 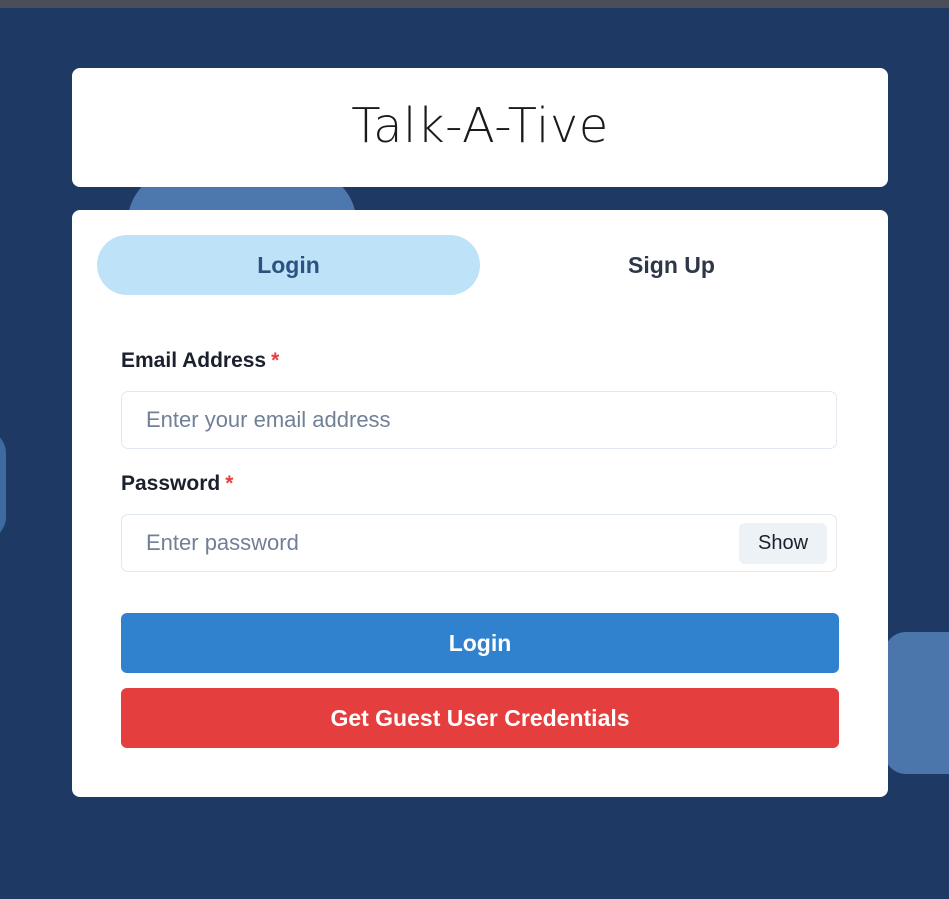 What do you see at coordinates (783, 543) in the screenshot?
I see `show-password-button: Show` at bounding box center [783, 543].